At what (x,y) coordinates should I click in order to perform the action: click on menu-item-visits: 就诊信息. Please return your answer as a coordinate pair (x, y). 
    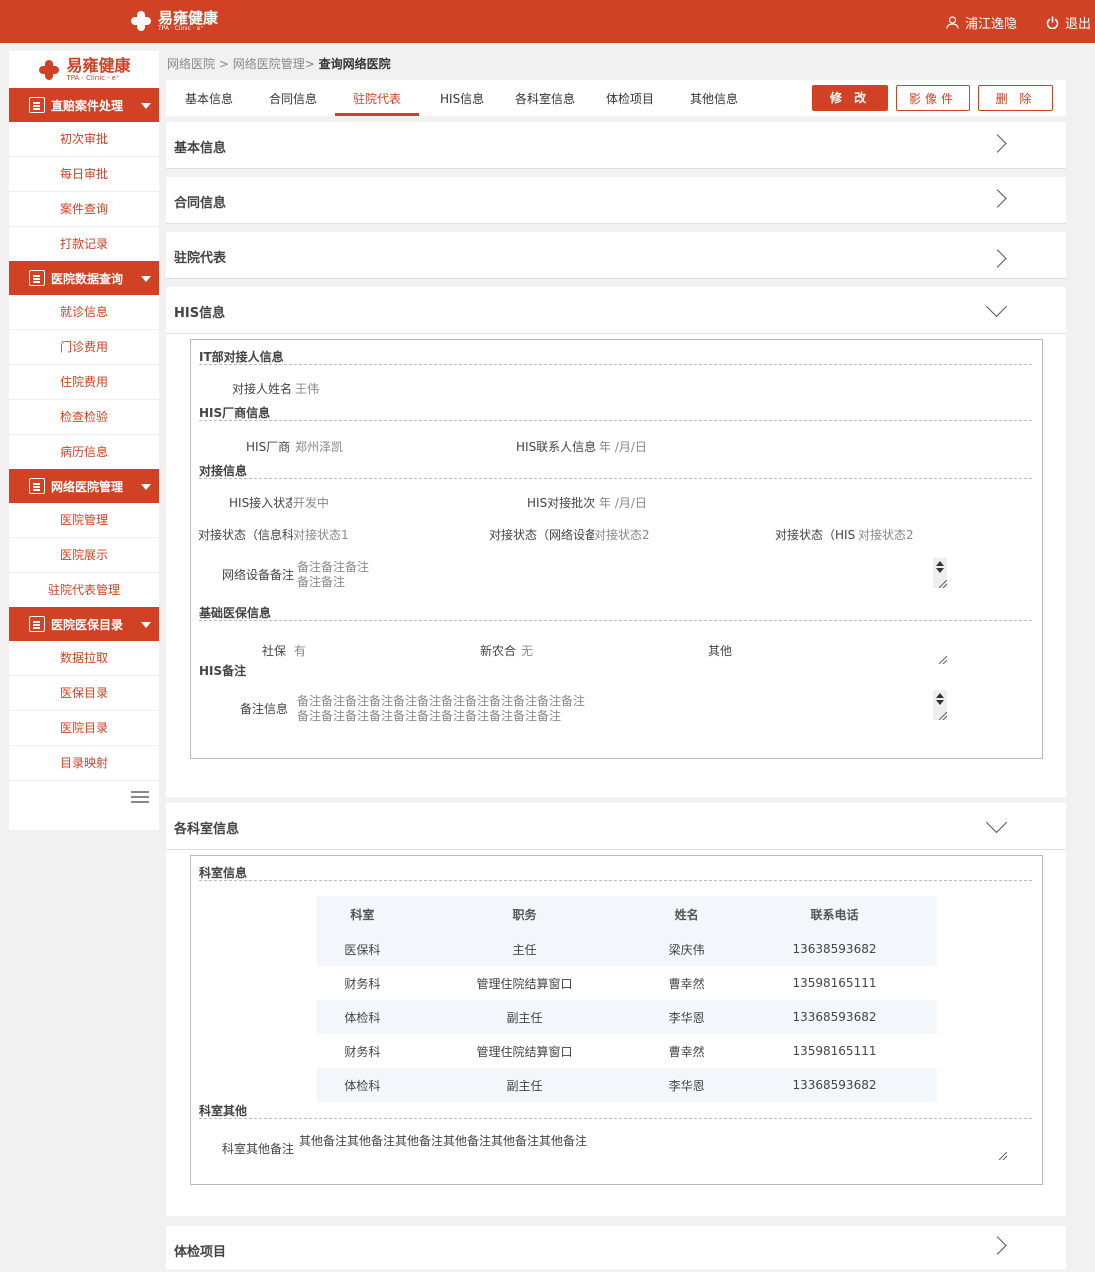
    Looking at the image, I should click on (84, 312).